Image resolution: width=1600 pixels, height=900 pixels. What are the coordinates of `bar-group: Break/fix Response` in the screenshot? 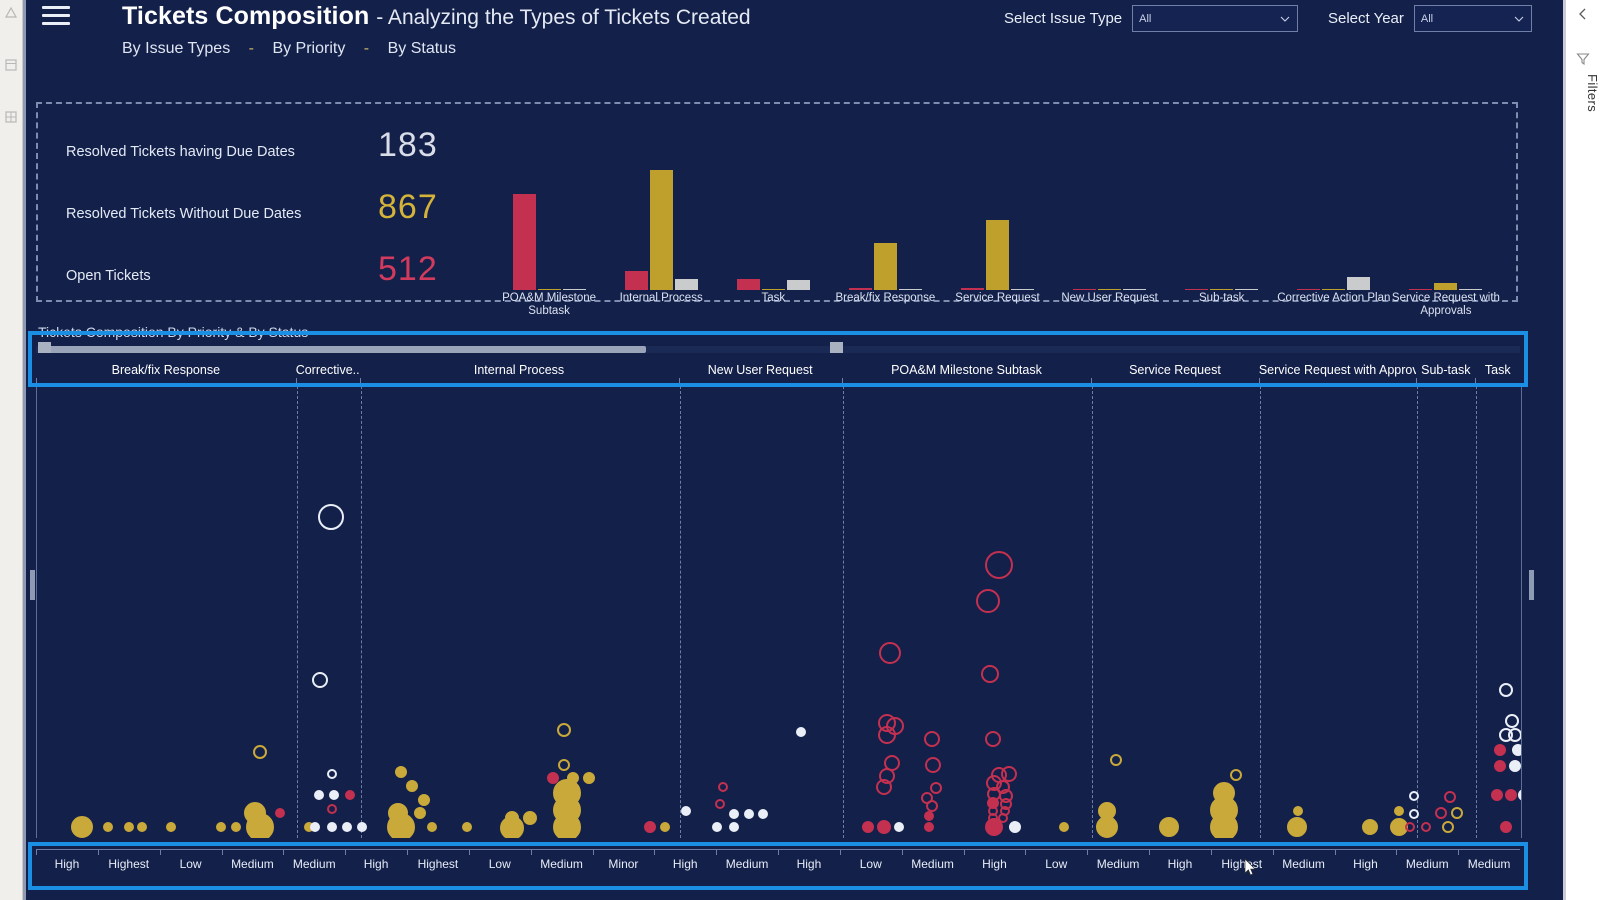 It's located at (885, 237).